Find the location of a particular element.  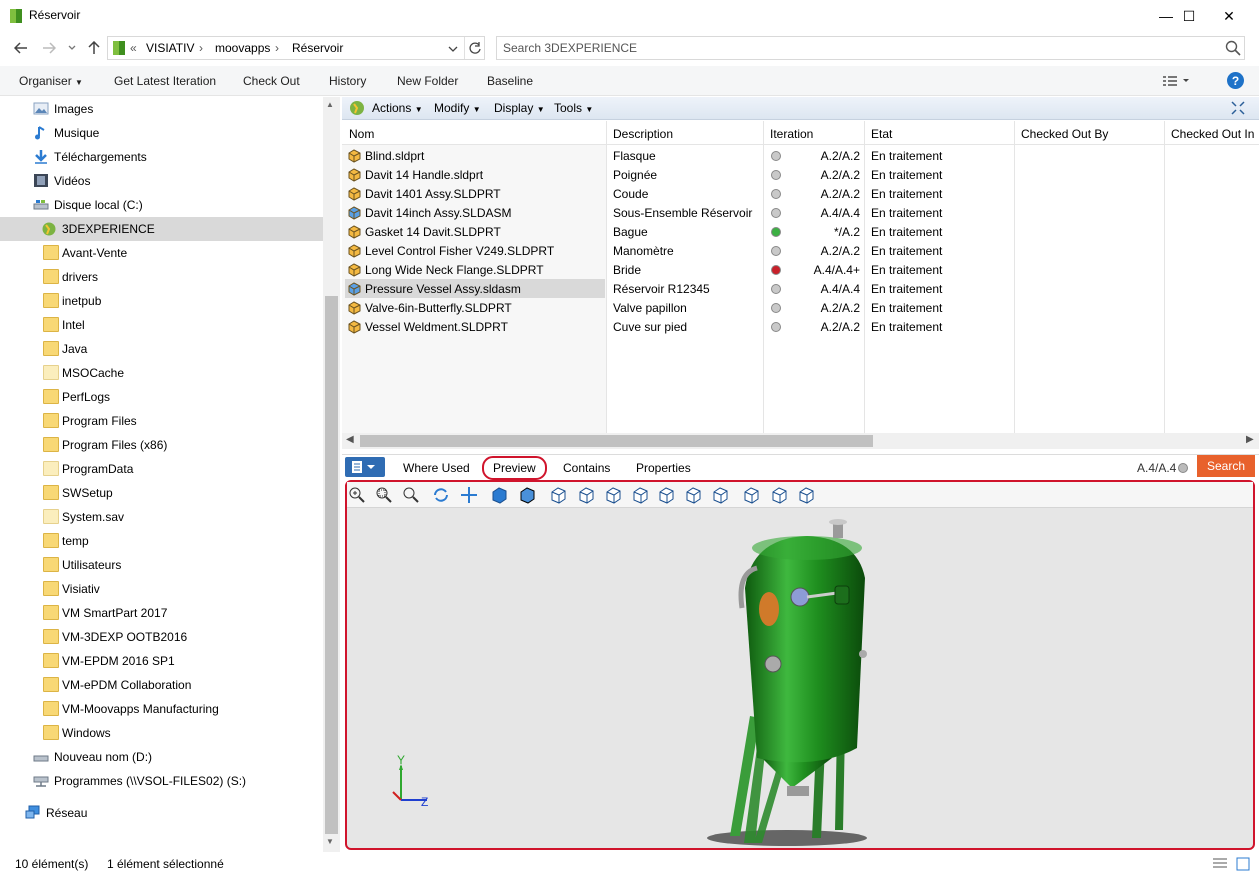

select-icon is located at coordinates (779, 495).